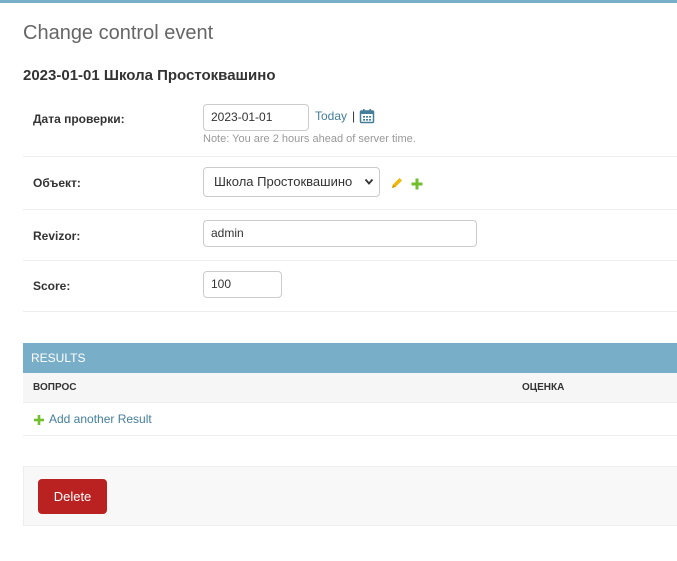 Image resolution: width=677 pixels, height=561 pixels. Describe the element at coordinates (242, 284) in the screenshot. I see `score-input: 100` at that location.